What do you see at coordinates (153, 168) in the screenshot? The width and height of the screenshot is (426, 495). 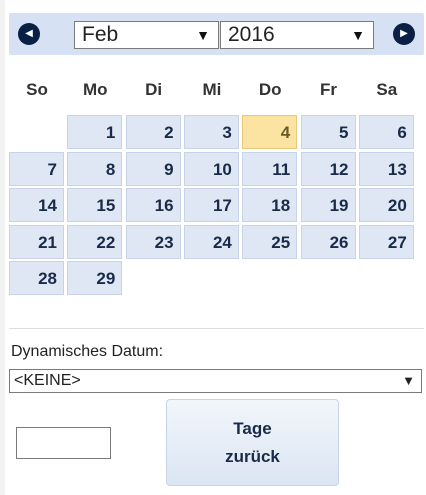 I see `day-cell: 9` at bounding box center [153, 168].